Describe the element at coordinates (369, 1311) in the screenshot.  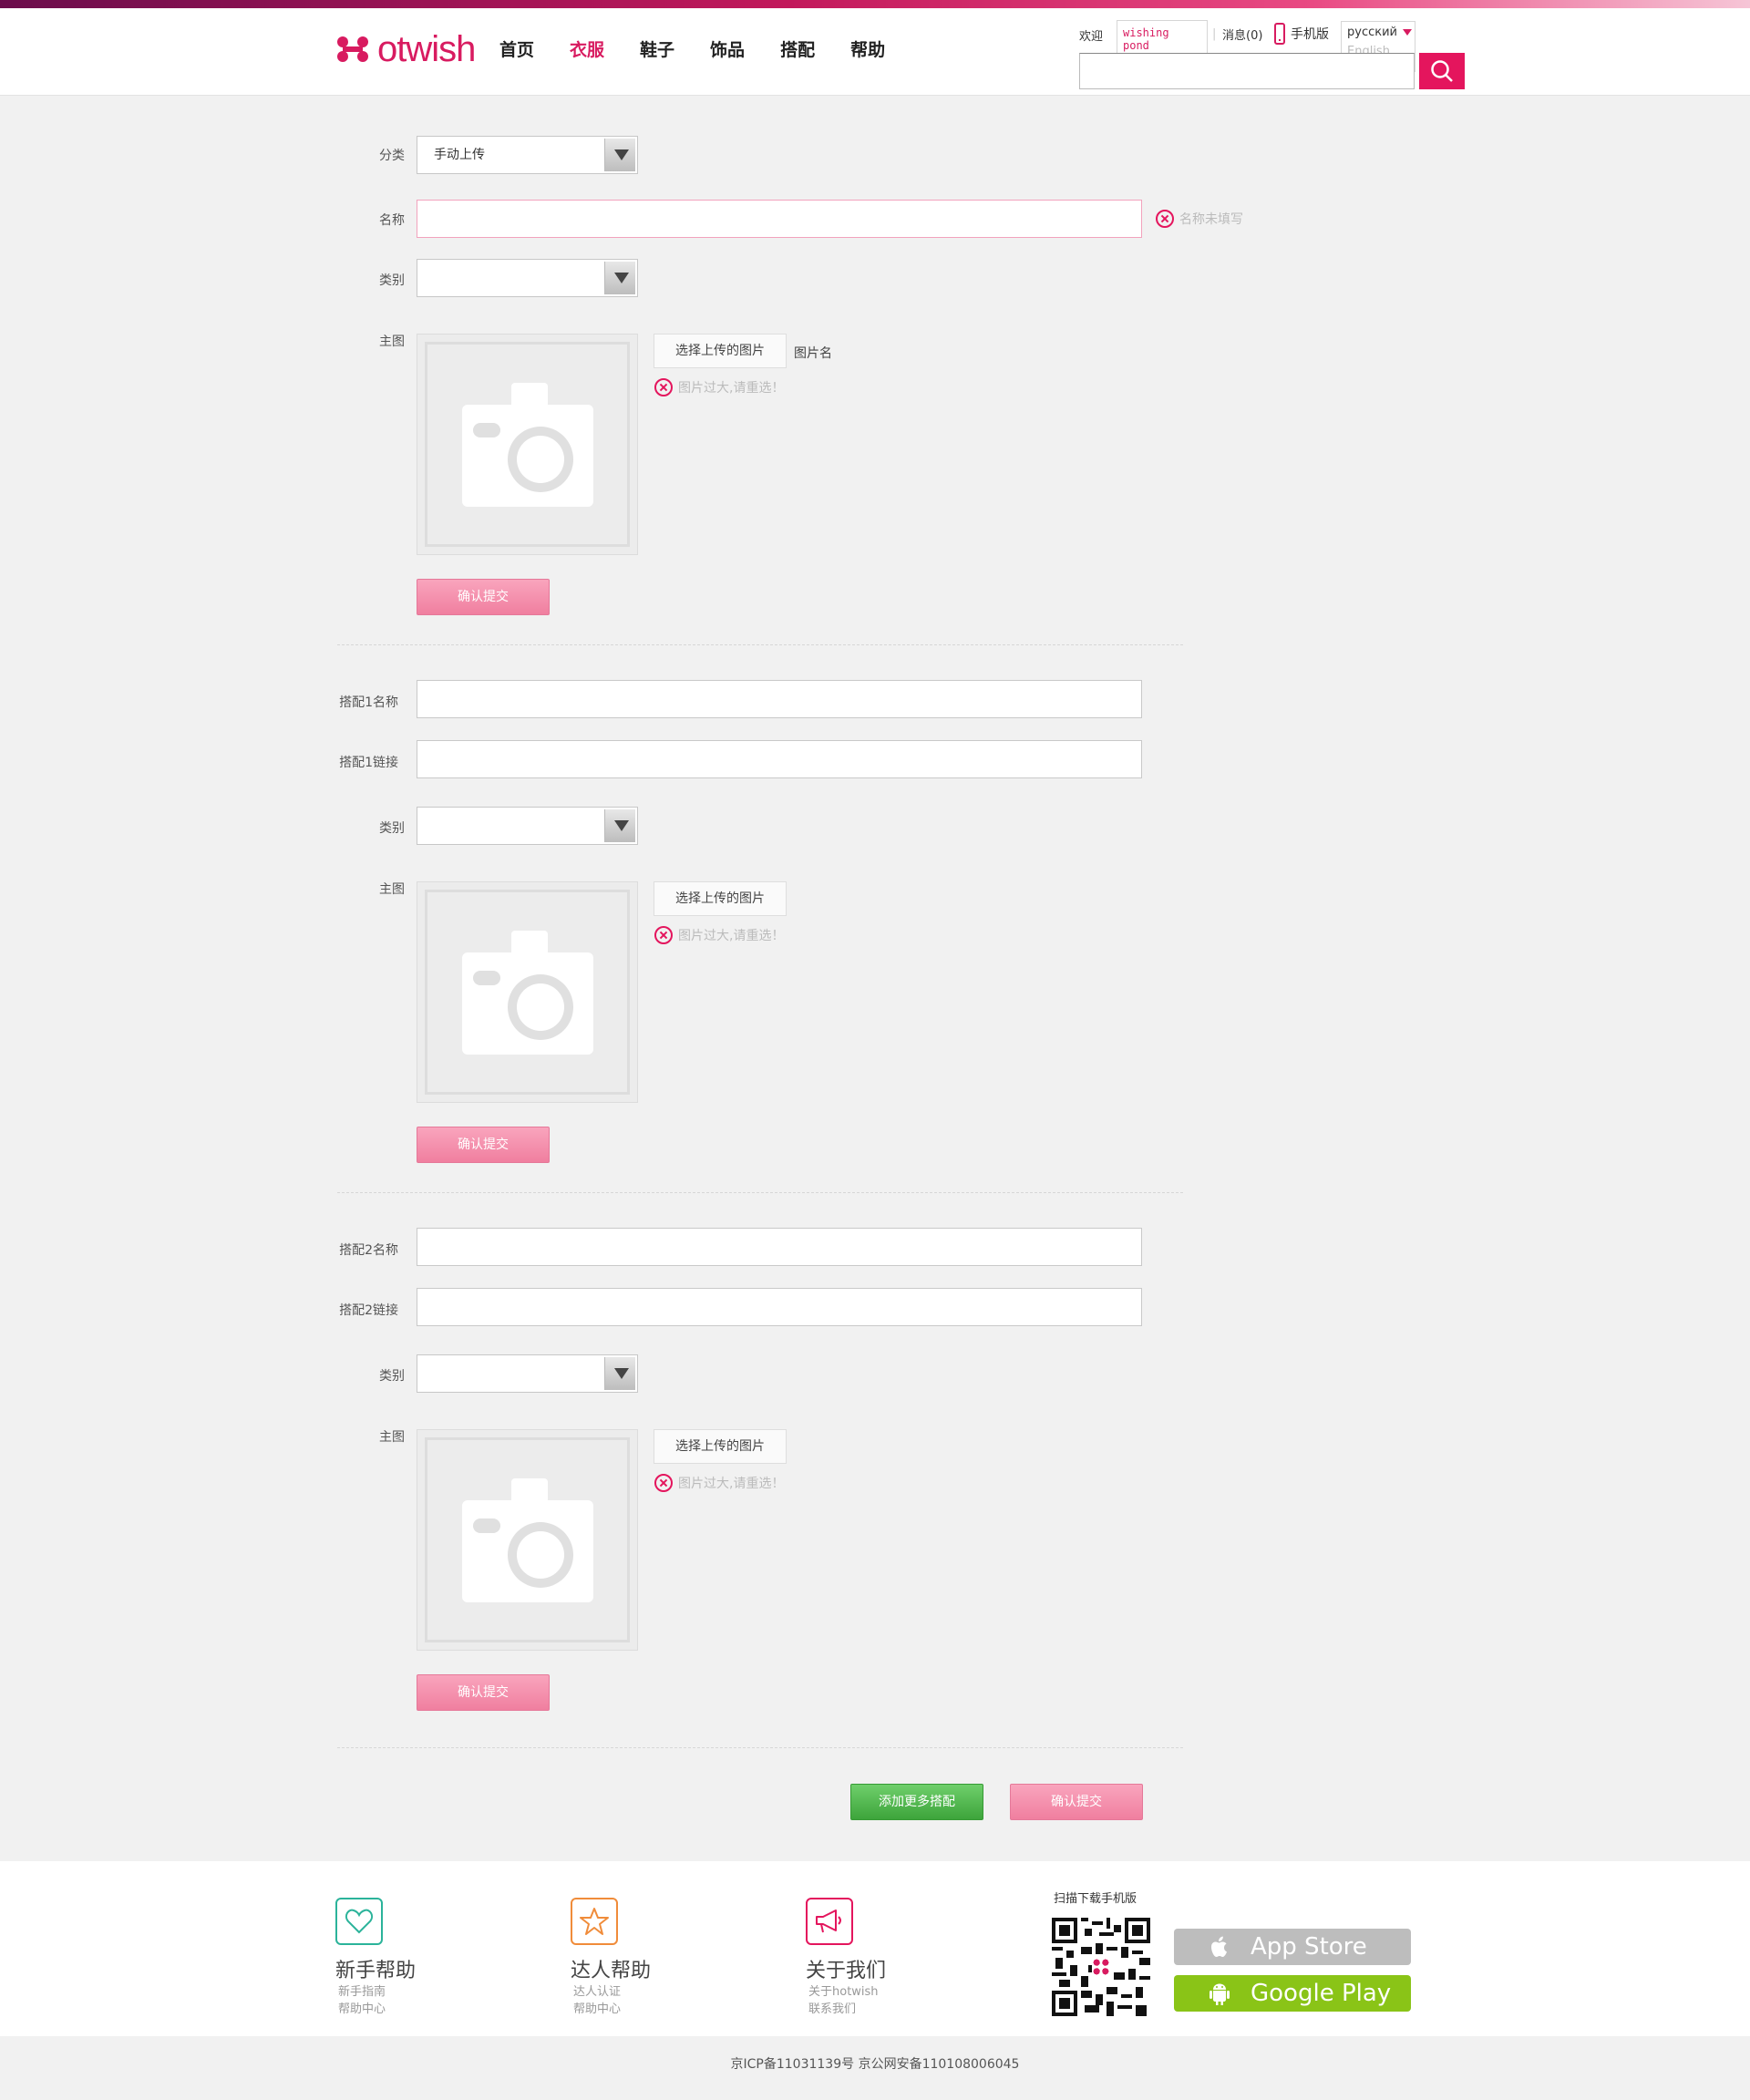
I see `match2-link-label: 搭配2链接` at that location.